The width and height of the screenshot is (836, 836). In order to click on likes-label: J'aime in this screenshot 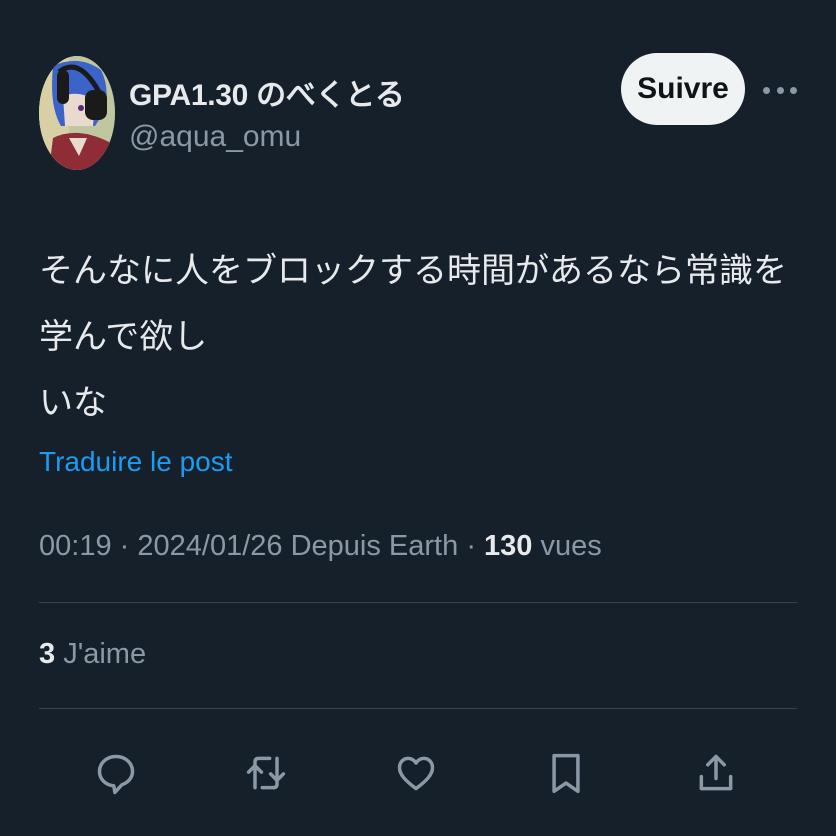, I will do `click(105, 654)`.